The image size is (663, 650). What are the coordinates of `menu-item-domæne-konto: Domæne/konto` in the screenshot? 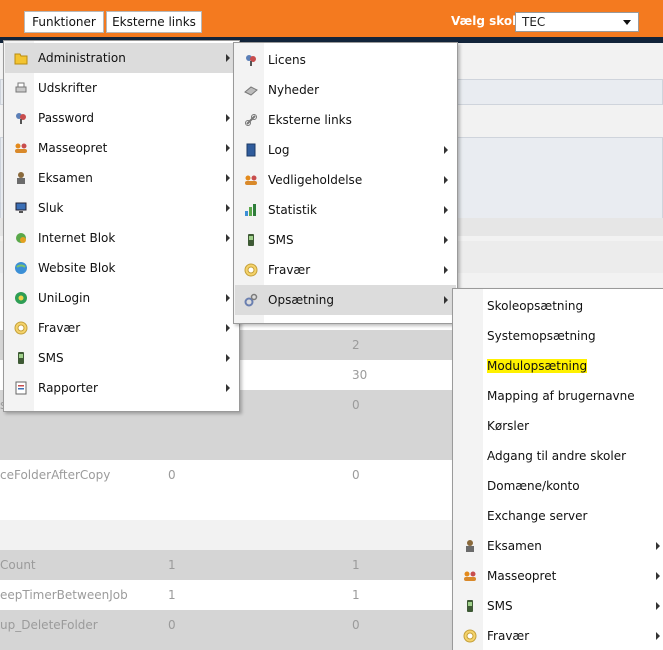 It's located at (558, 486).